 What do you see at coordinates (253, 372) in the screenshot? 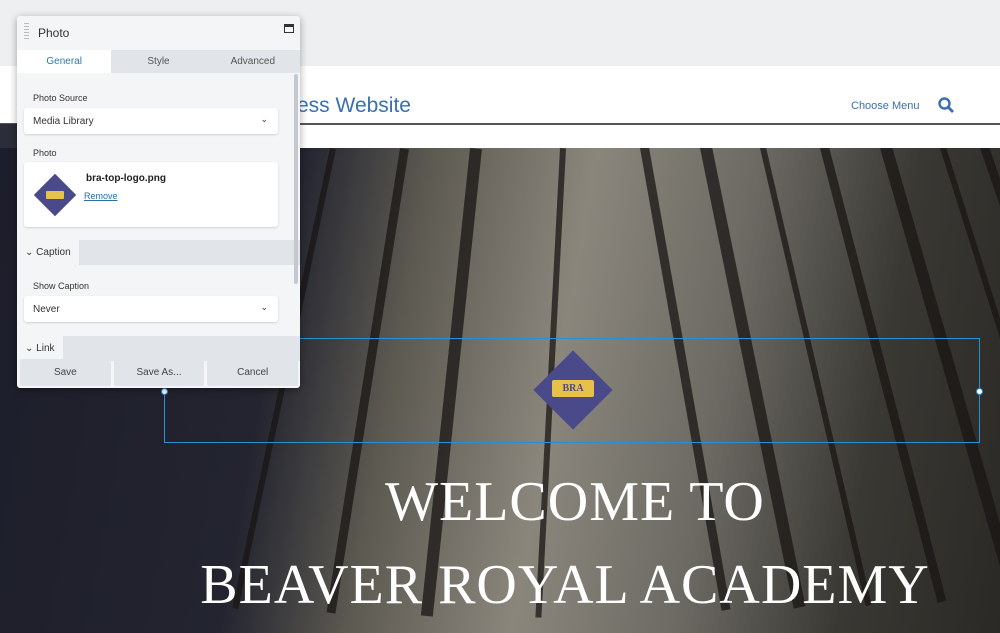
I see `cancel-button: Cancel` at bounding box center [253, 372].